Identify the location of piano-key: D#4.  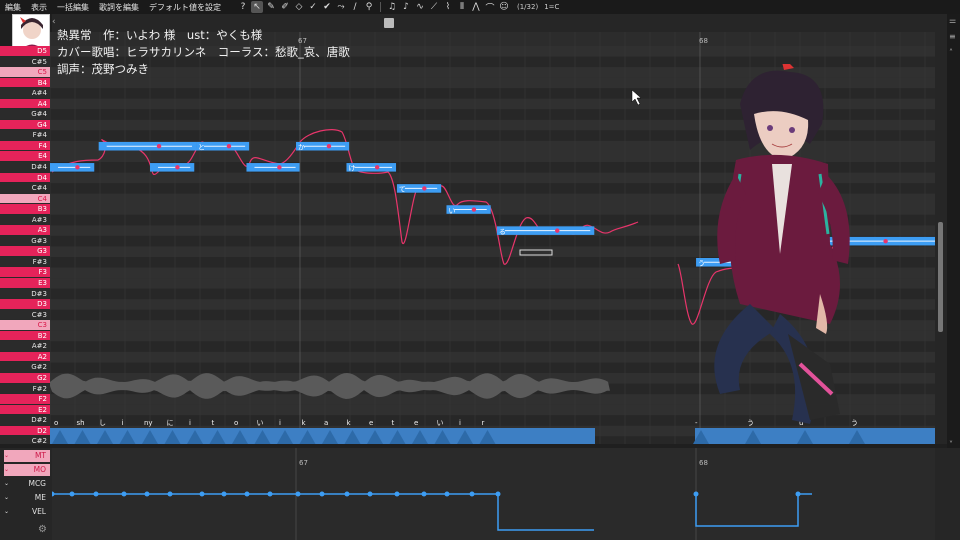
(25, 167).